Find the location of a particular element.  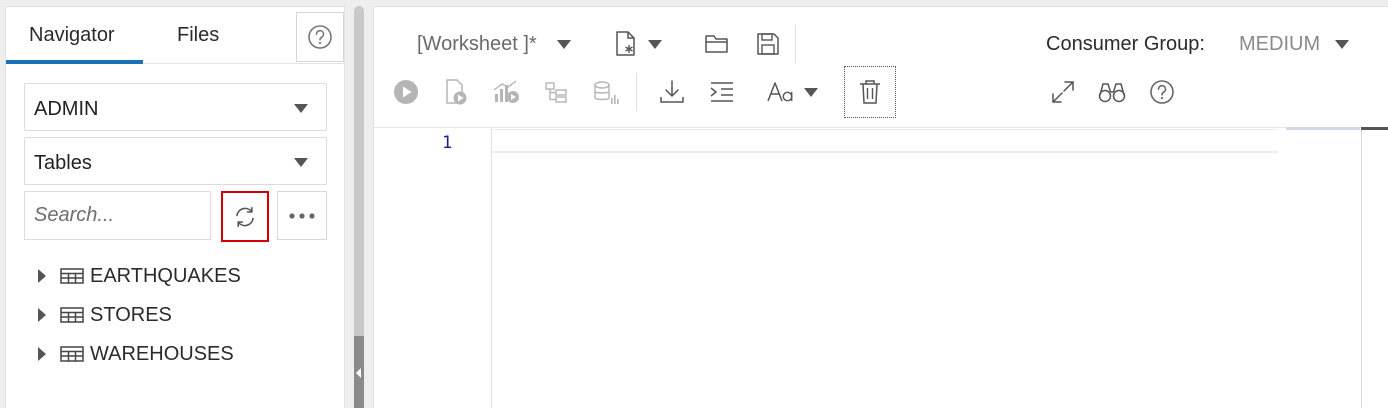

download-button is located at coordinates (672, 92).